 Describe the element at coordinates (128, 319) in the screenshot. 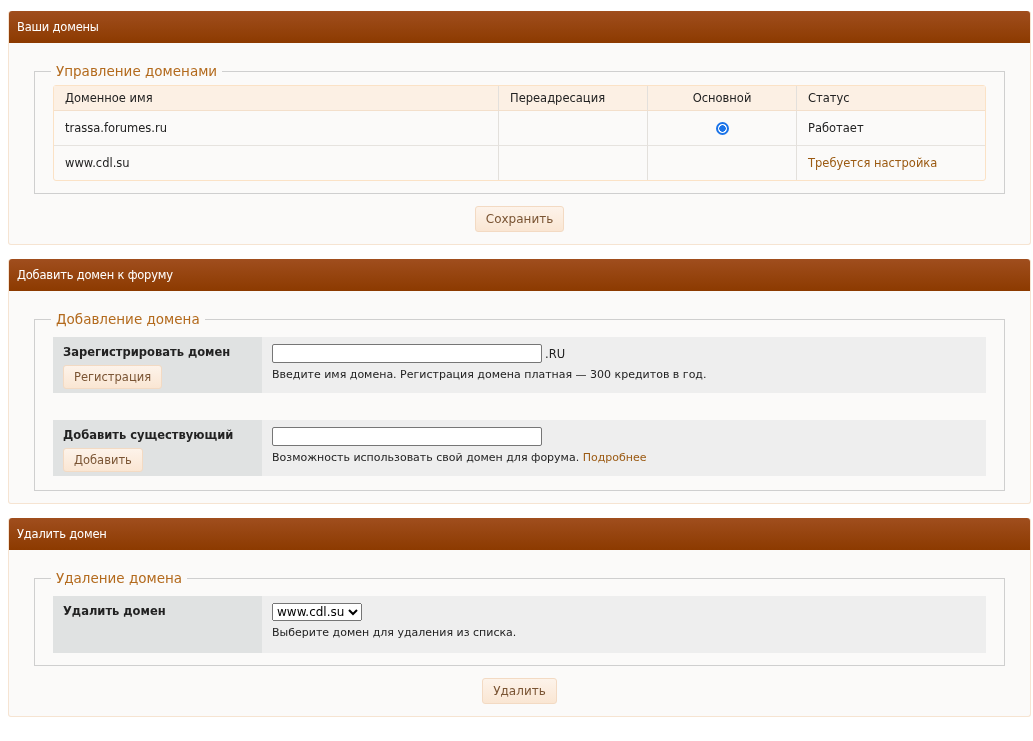

I see `fieldset-legend: Добавление домена` at that location.